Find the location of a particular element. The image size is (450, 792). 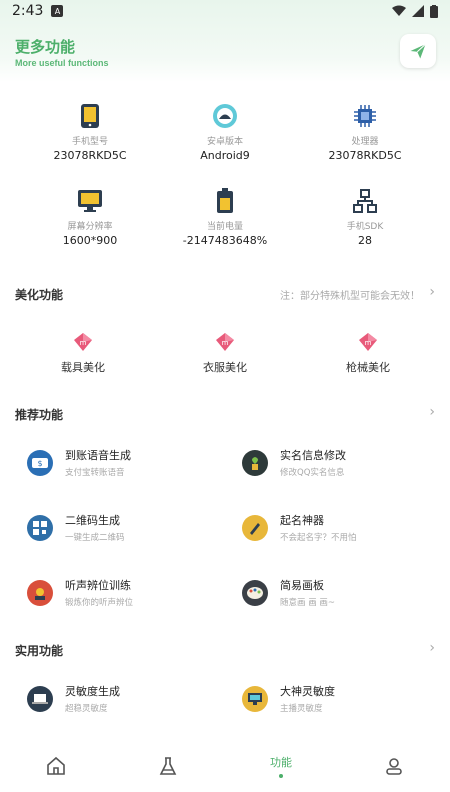

network-icon is located at coordinates (365, 201).